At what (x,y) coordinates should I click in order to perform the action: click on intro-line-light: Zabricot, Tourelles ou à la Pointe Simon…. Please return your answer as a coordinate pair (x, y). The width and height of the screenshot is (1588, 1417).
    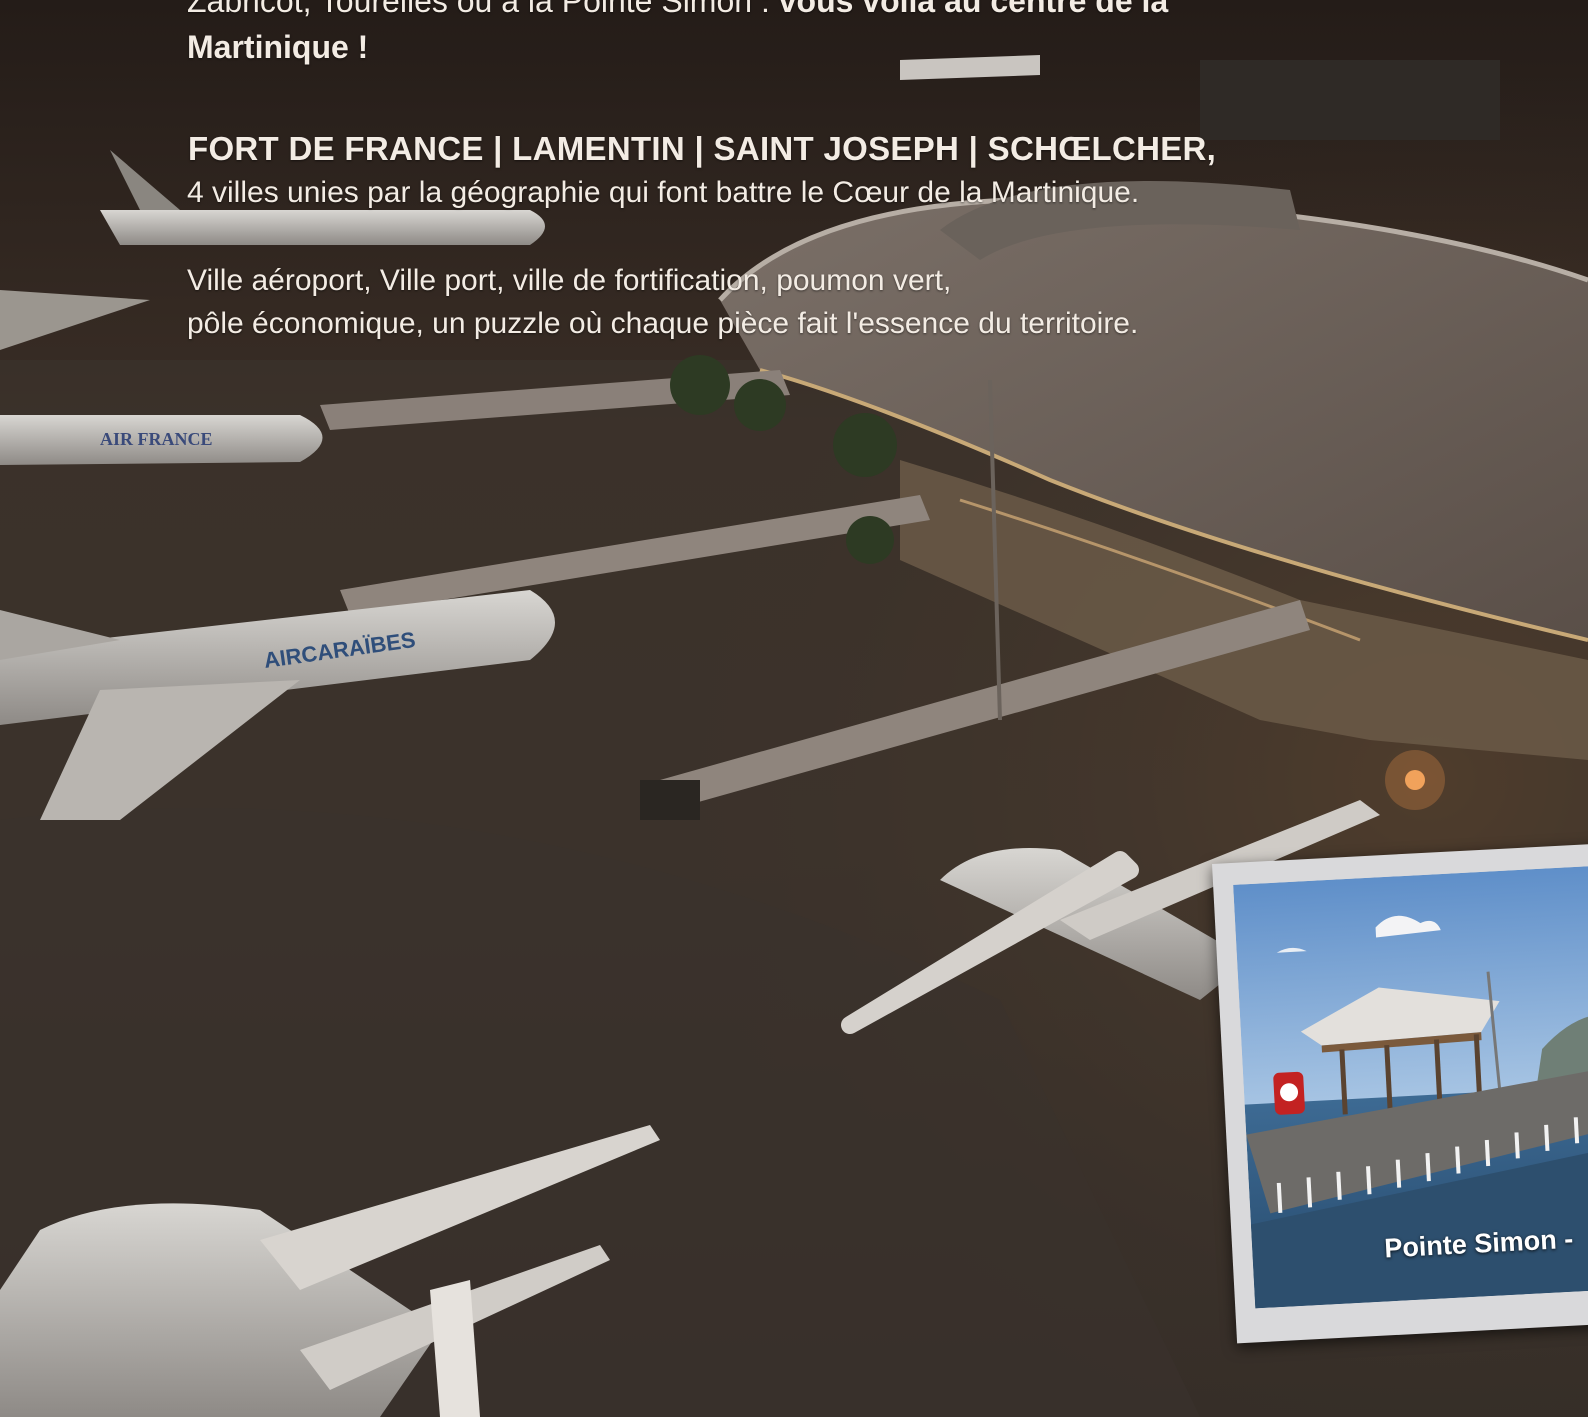
    Looking at the image, I should click on (483, 9).